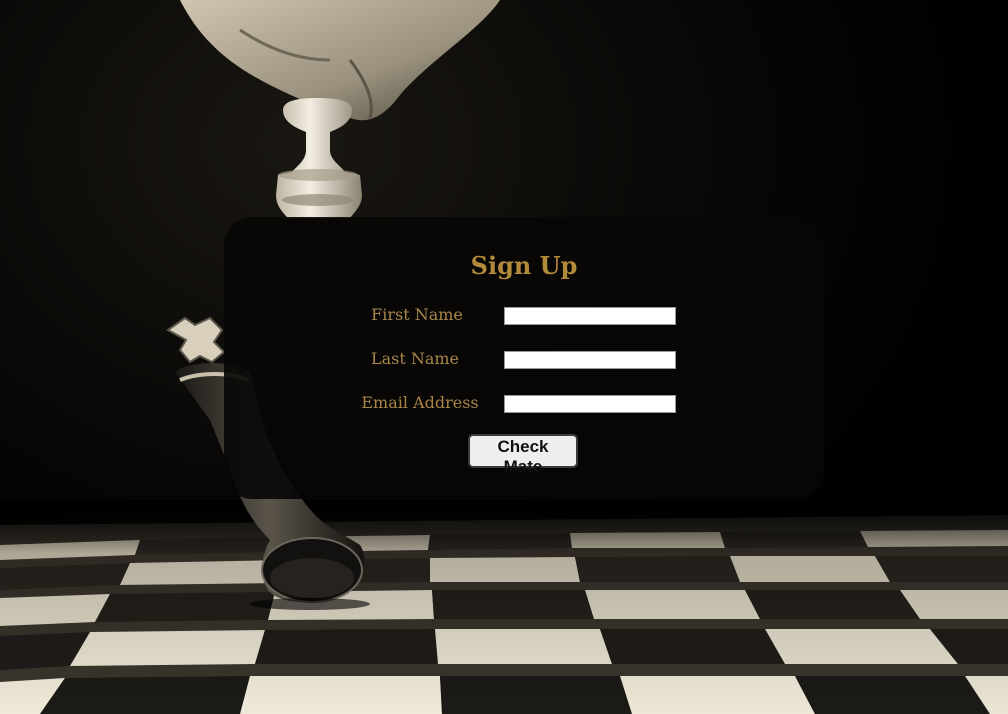 This screenshot has width=1008, height=714. What do you see at coordinates (524, 265) in the screenshot?
I see `form-title: Sign Up` at bounding box center [524, 265].